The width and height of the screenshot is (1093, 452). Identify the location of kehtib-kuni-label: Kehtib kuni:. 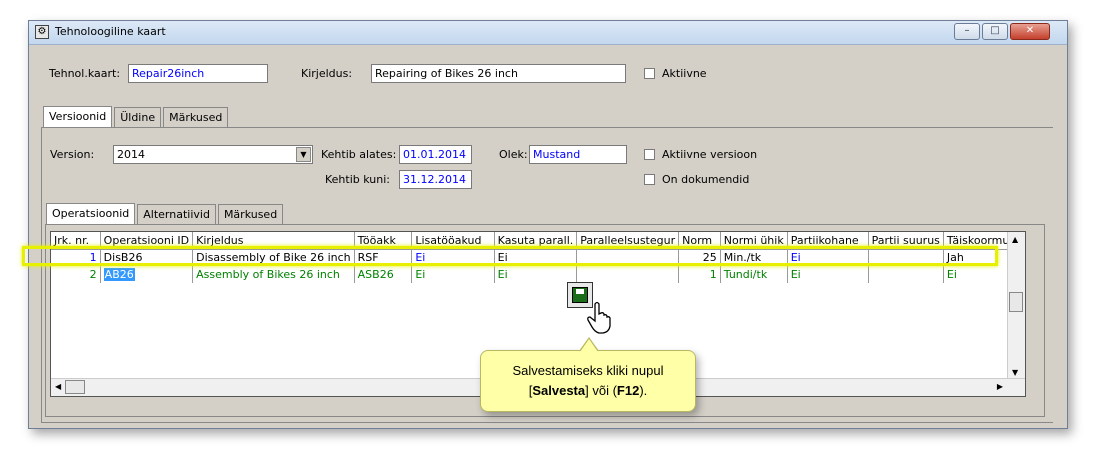
(357, 179).